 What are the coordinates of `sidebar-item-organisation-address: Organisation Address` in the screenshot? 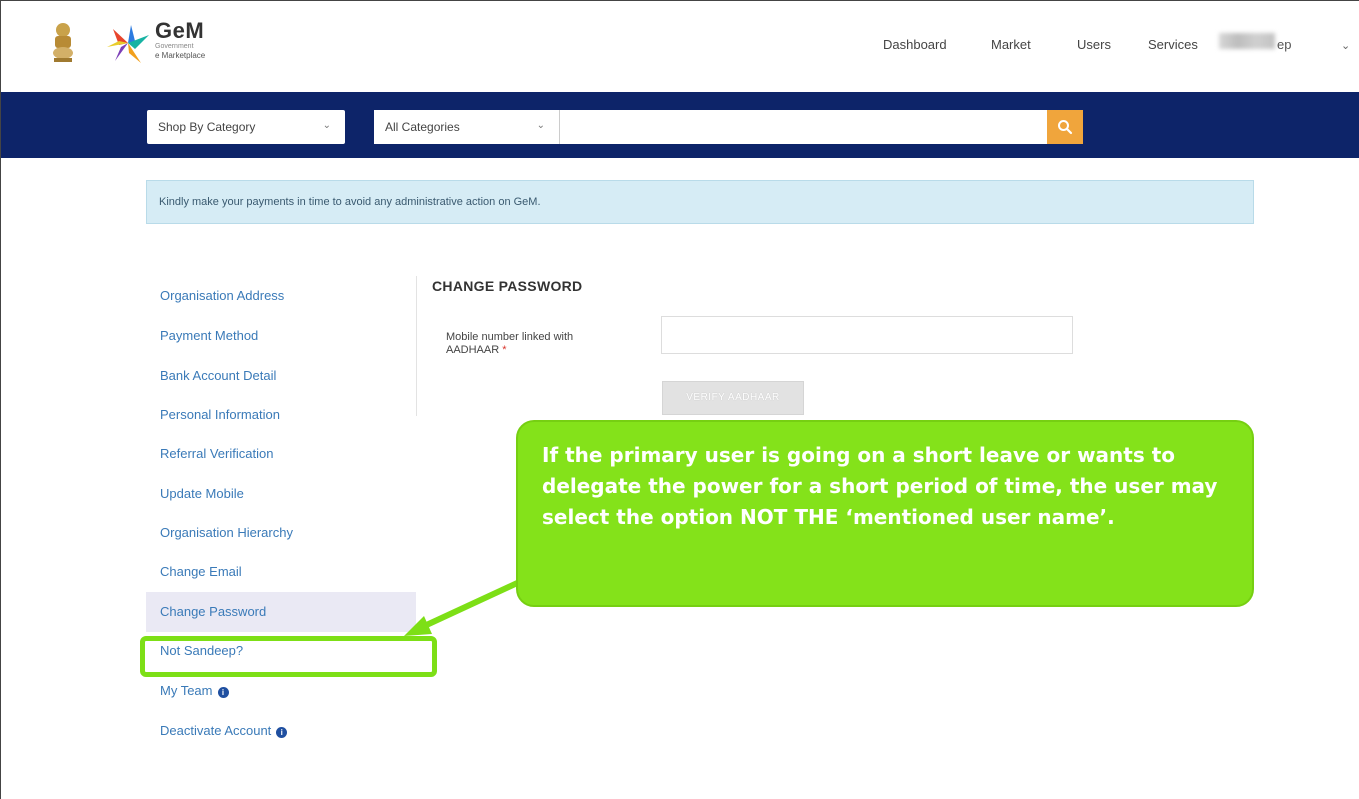 It's located at (281, 296).